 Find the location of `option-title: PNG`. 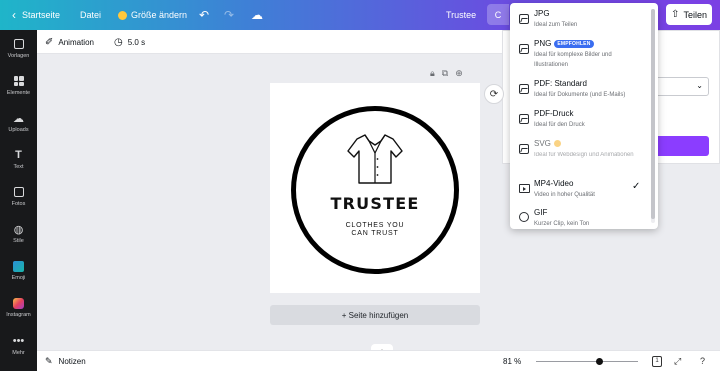

option-title: PNG is located at coordinates (543, 43).